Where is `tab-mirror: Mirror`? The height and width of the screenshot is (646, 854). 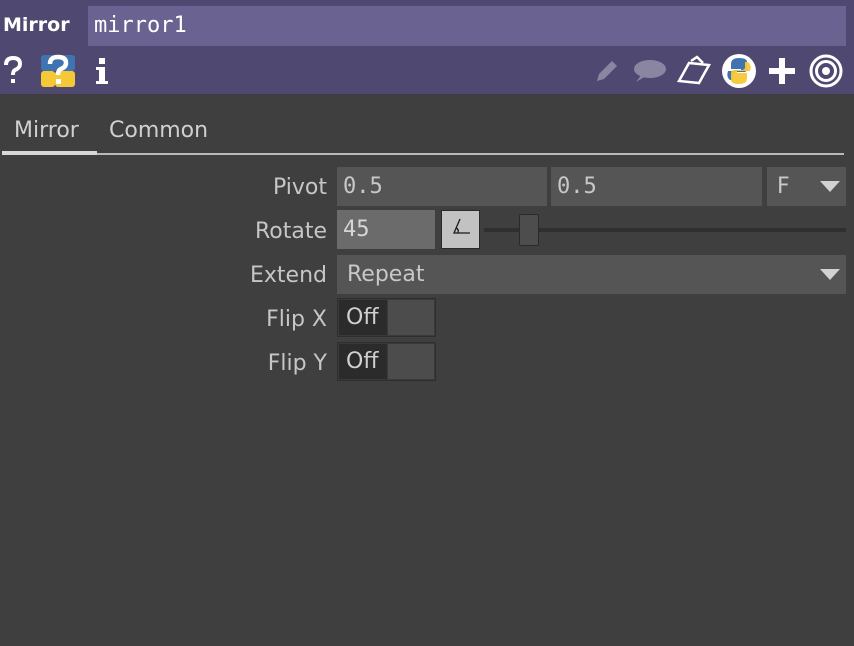 tab-mirror: Mirror is located at coordinates (46, 130).